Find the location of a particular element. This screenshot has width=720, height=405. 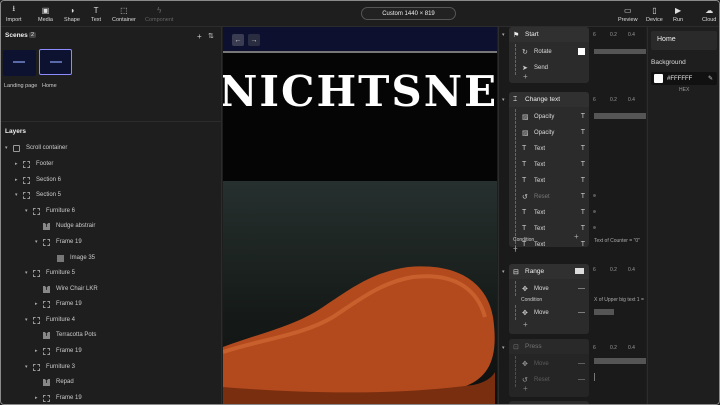

scenes-title: Scenes is located at coordinates (16, 35).